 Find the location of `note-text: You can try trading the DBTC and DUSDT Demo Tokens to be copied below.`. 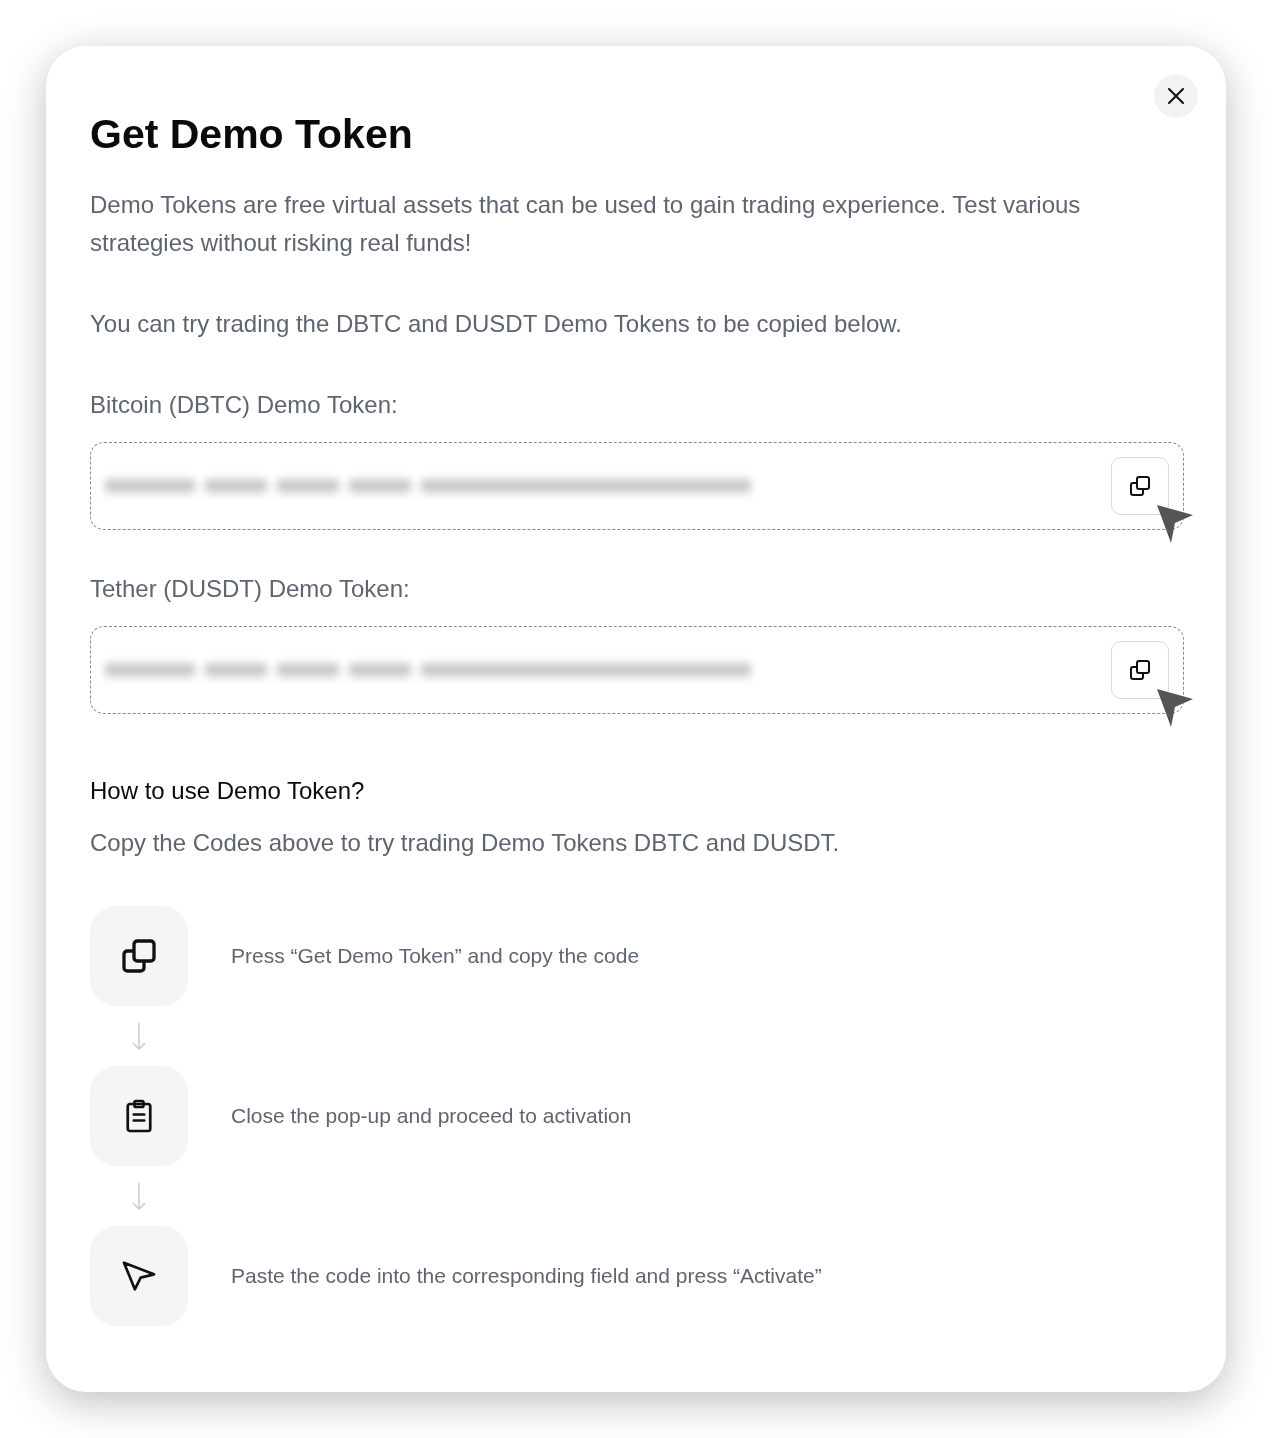

note-text: You can try trading the DBTC and DUSDT Demo Tokens to be copied below. is located at coordinates (496, 324).